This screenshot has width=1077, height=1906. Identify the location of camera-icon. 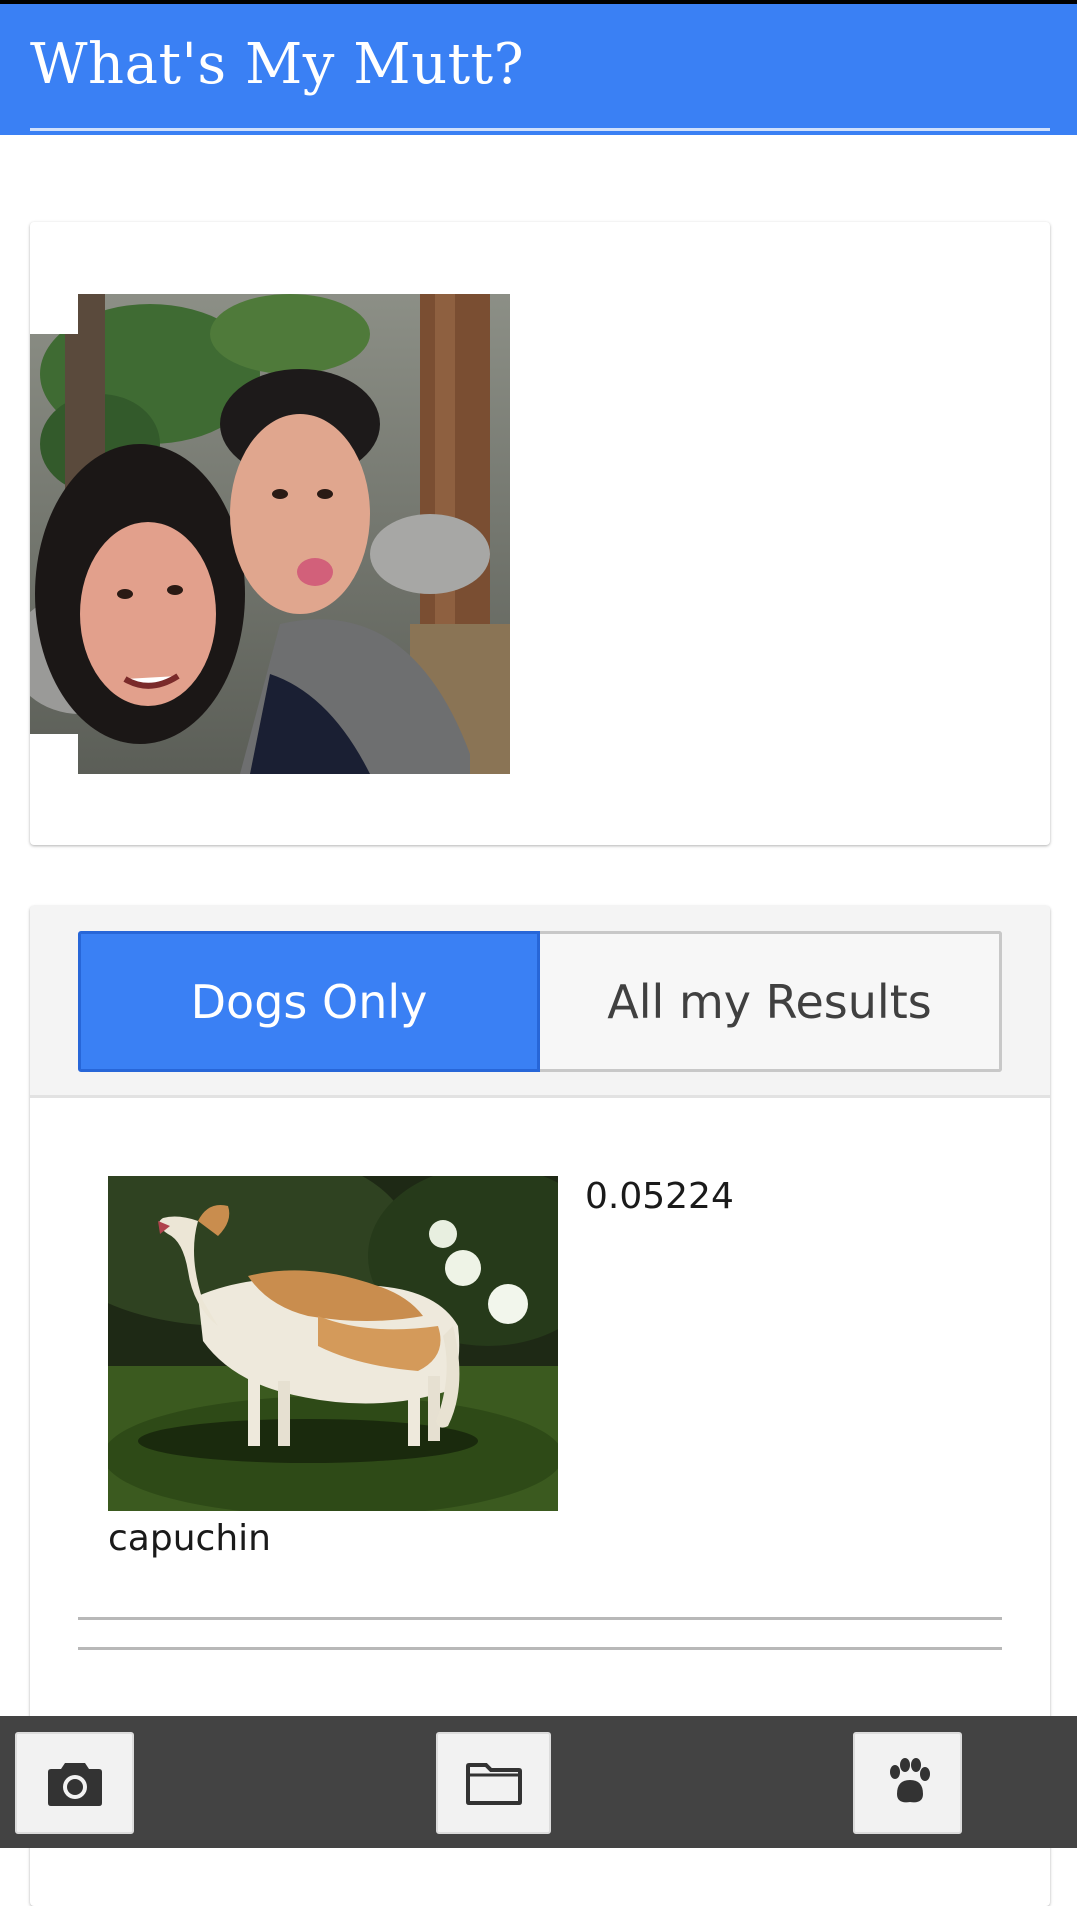
(75, 1783).